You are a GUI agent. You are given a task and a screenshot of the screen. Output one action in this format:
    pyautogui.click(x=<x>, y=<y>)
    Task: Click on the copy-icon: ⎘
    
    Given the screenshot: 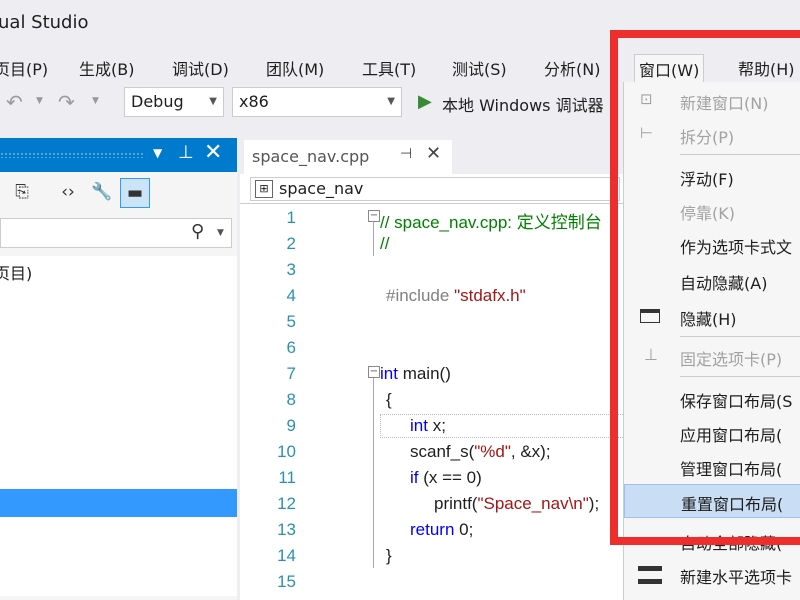 What is the action you would take?
    pyautogui.click(x=22, y=192)
    